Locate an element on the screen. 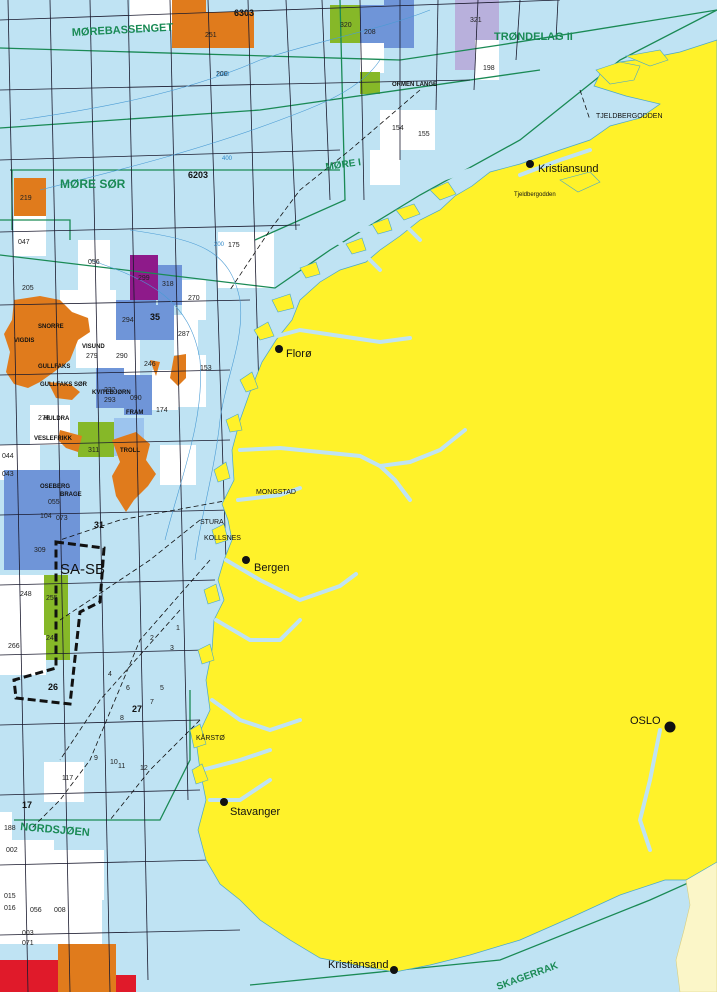 This screenshot has height=992, width=717. block-number: 318 is located at coordinates (168, 284).